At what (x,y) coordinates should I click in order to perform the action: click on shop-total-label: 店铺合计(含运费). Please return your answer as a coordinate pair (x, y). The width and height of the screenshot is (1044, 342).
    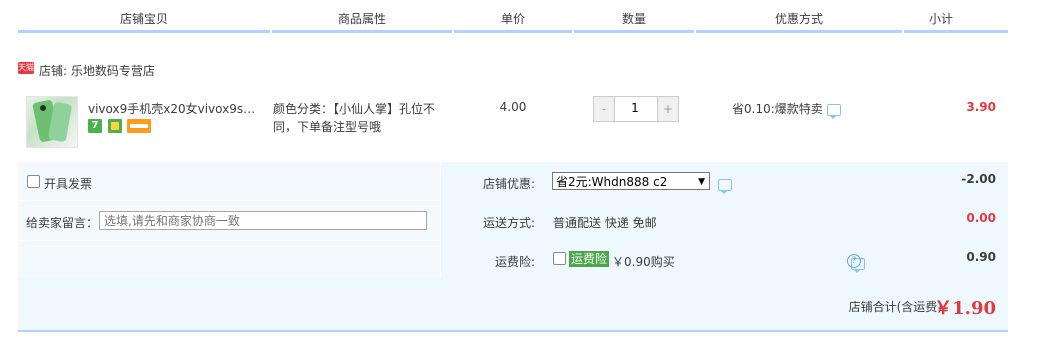
    Looking at the image, I should click on (895, 307).